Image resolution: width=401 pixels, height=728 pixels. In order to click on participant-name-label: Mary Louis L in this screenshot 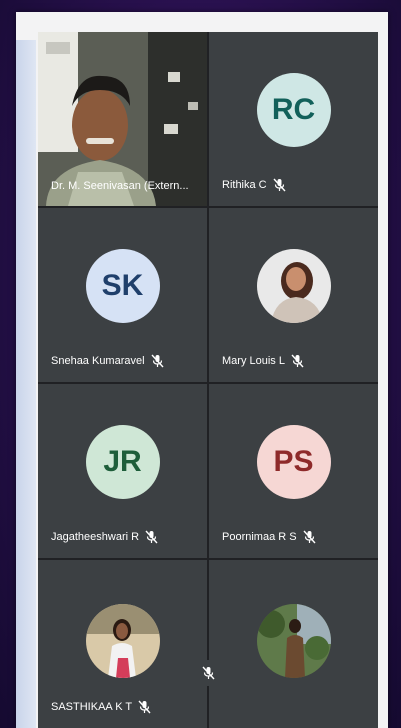, I will do `click(263, 361)`.